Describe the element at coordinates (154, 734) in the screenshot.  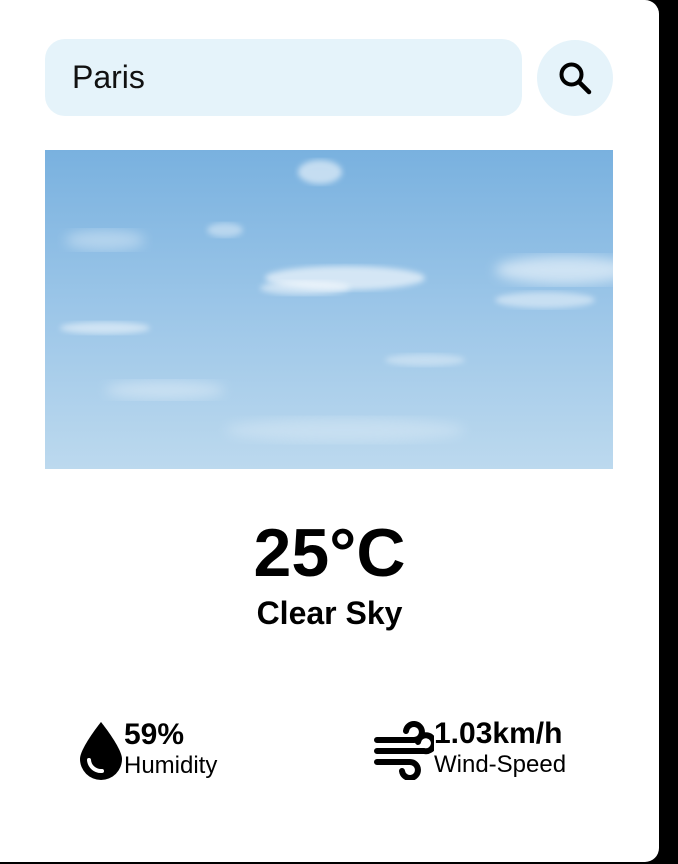
I see `humidity-value: 59%` at that location.